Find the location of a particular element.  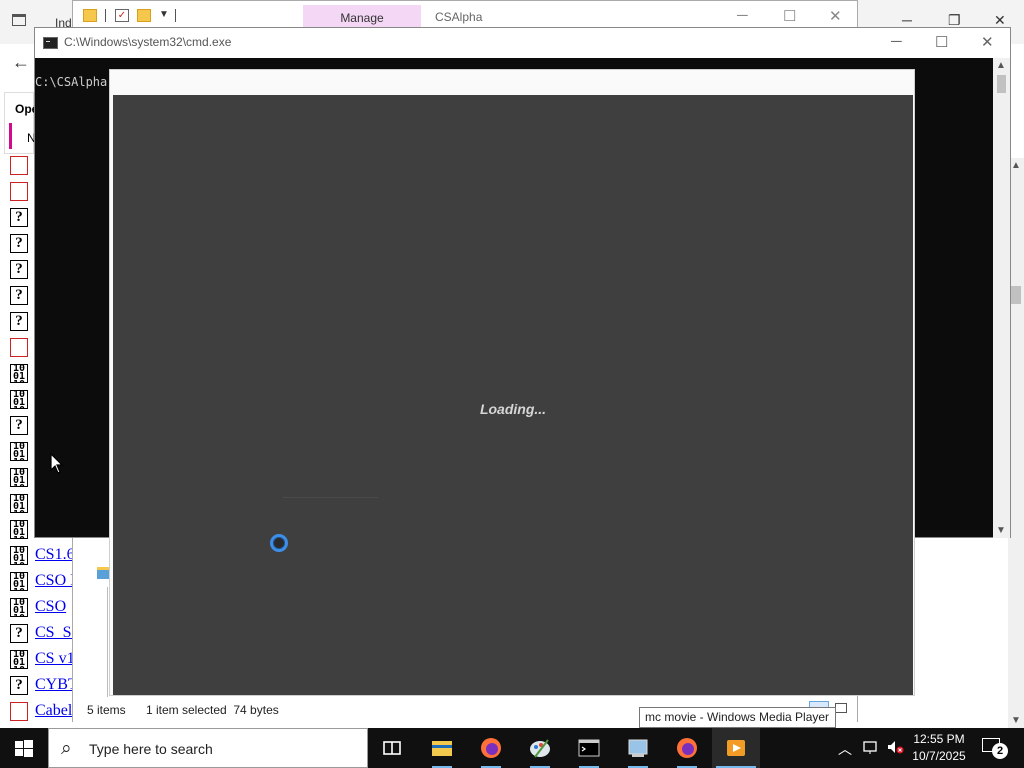

tab-actions-icon is located at coordinates (19, 20).